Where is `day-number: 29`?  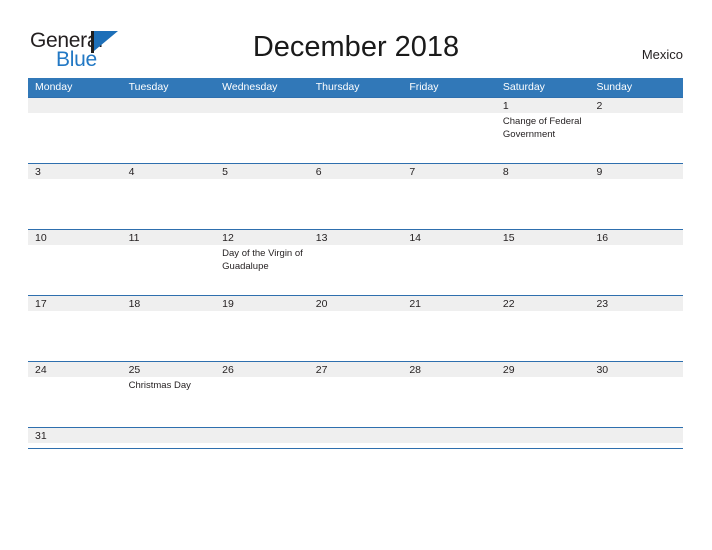
day-number: 29 is located at coordinates (508, 370).